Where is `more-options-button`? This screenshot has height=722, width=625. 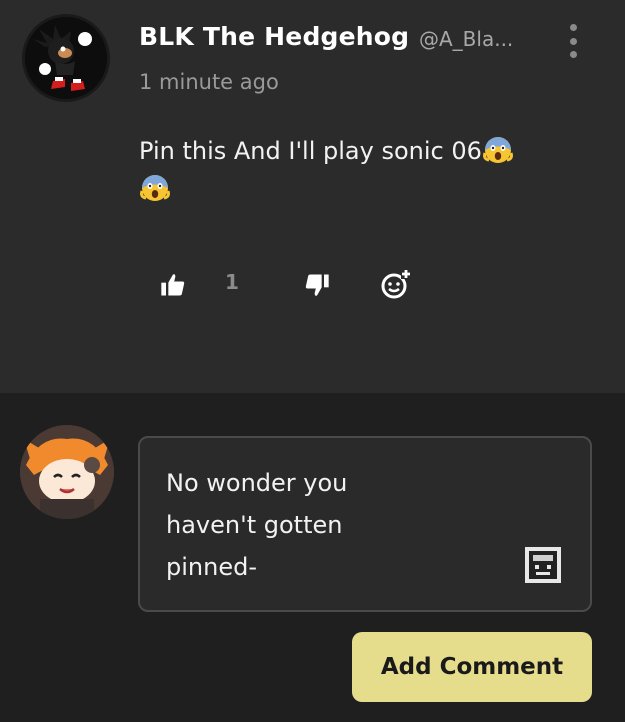 more-options-button is located at coordinates (573, 41).